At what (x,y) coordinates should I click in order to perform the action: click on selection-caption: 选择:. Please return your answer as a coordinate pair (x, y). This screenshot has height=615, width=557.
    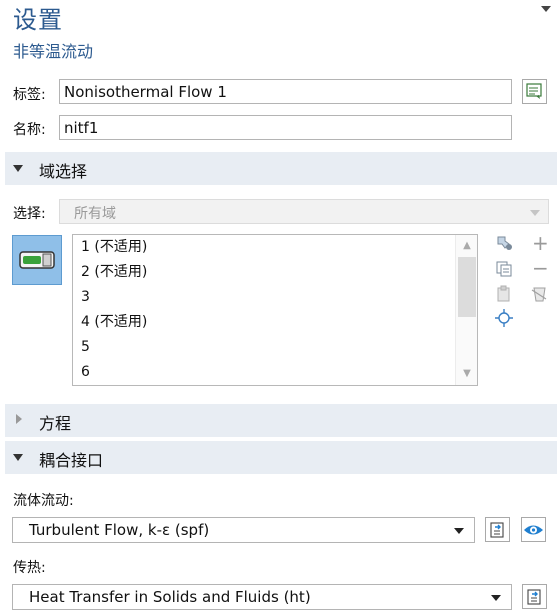
    Looking at the image, I should click on (29, 214).